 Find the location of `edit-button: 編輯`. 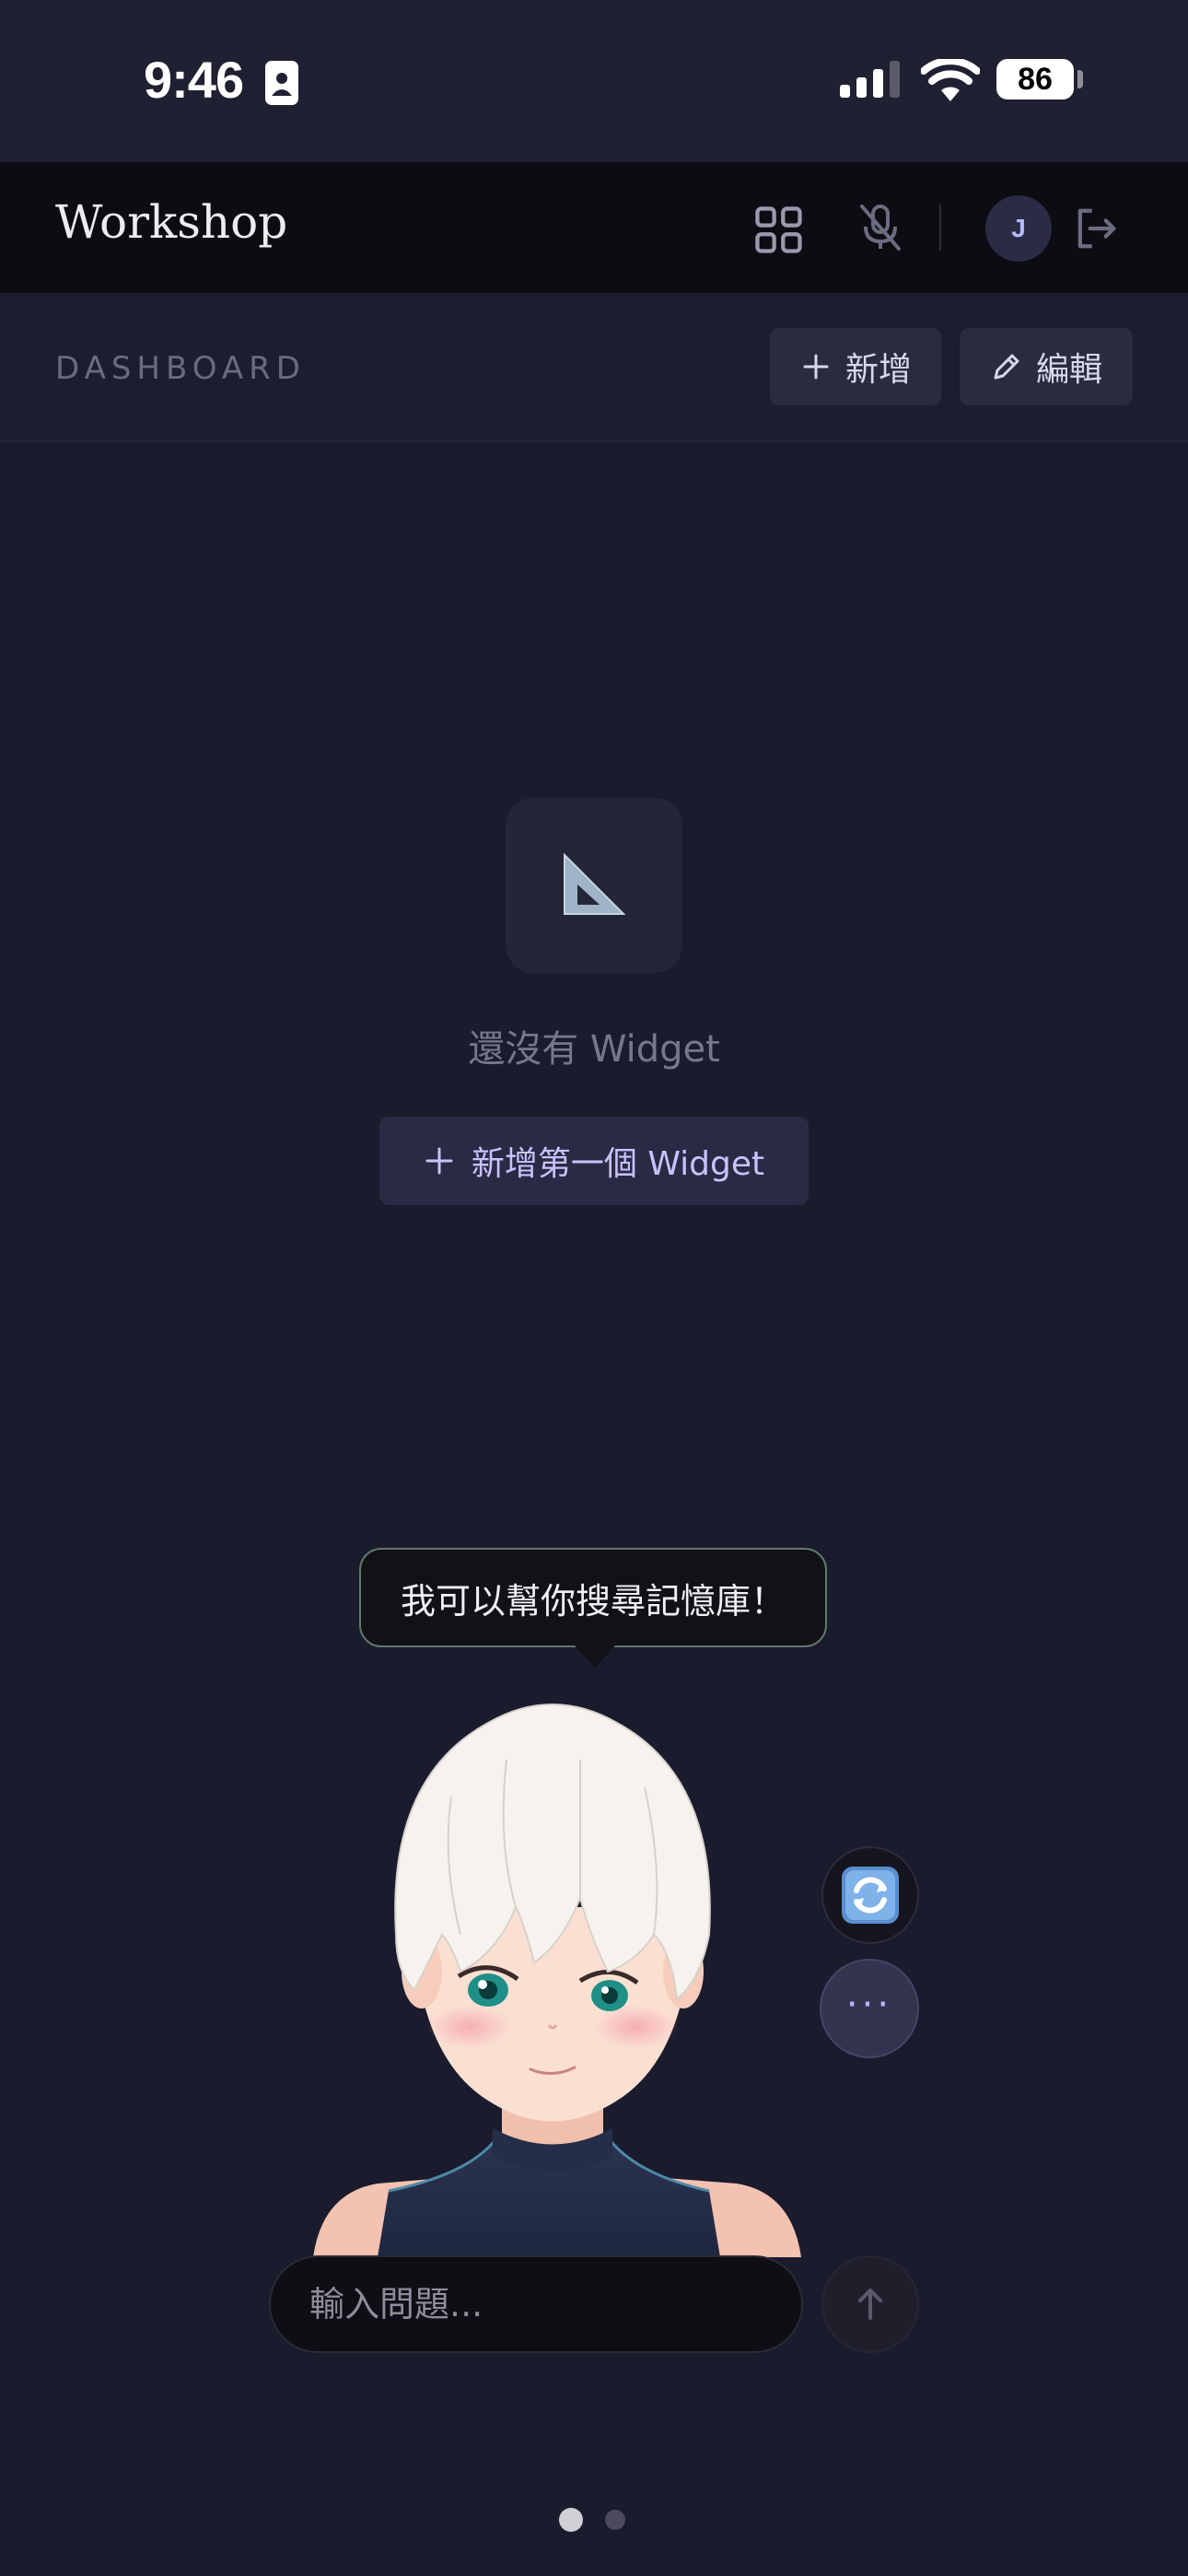

edit-button: 編輯 is located at coordinates (1046, 366).